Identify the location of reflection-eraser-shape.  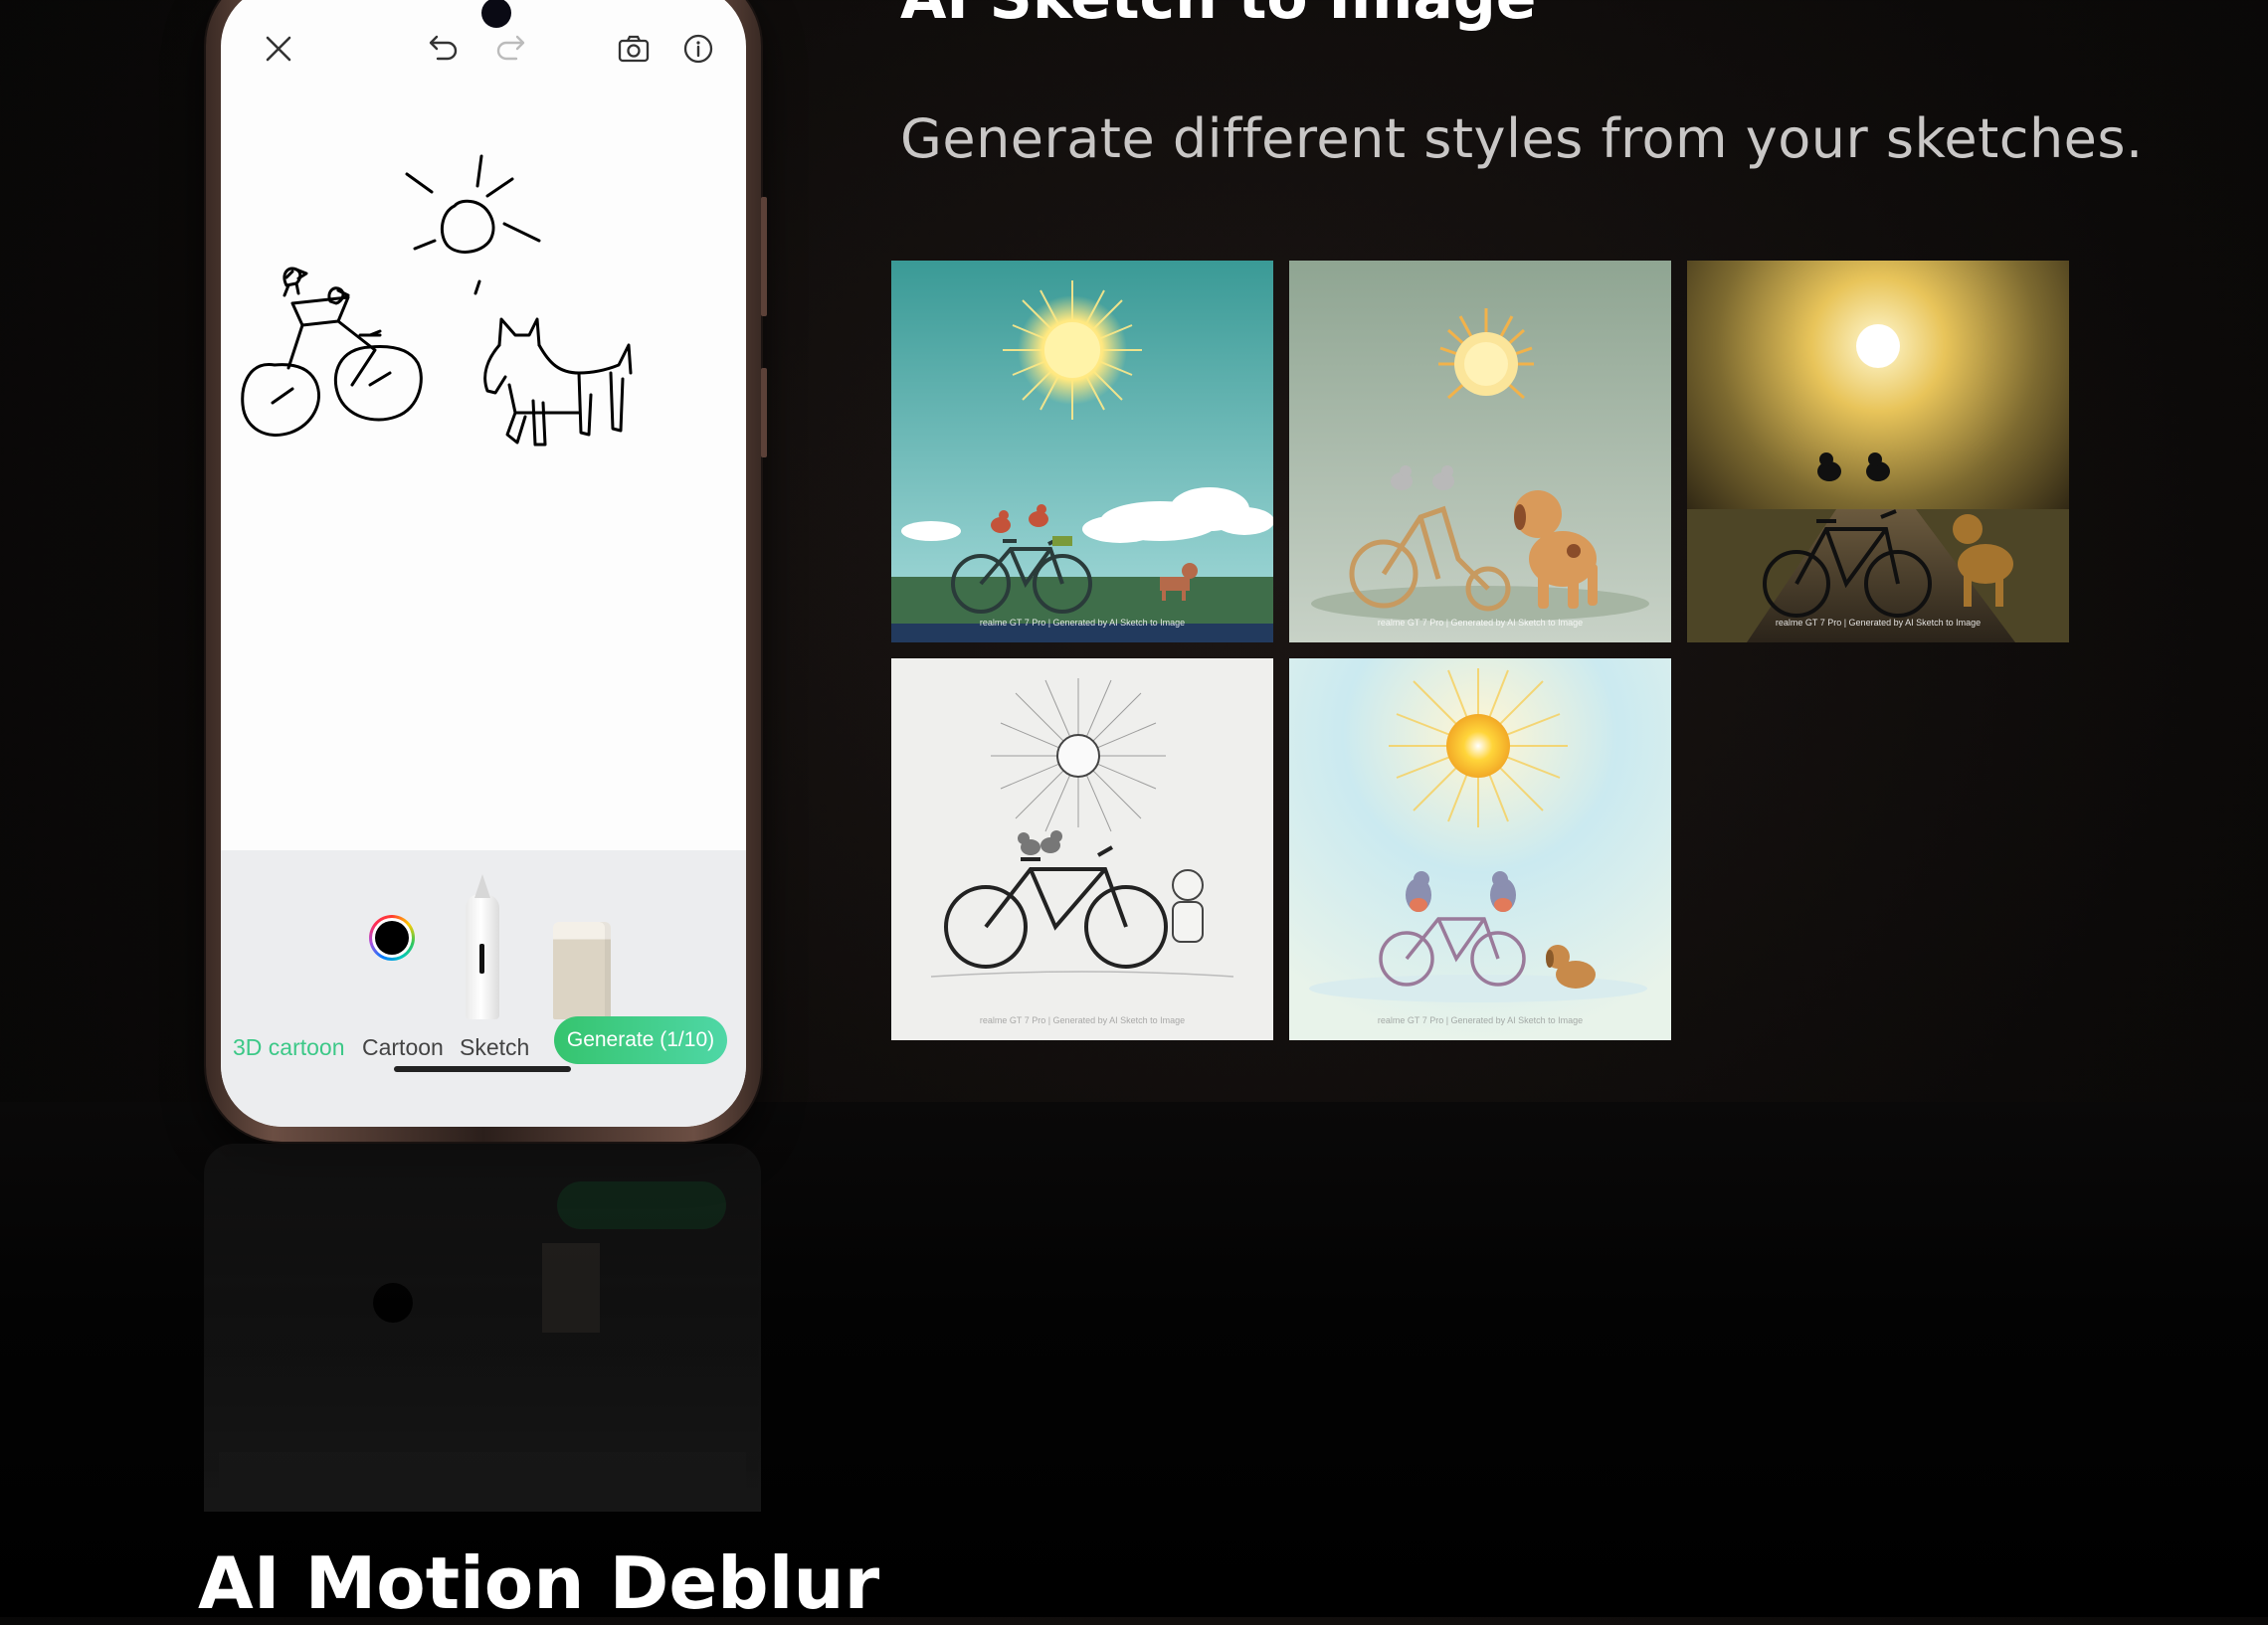
(571, 1288).